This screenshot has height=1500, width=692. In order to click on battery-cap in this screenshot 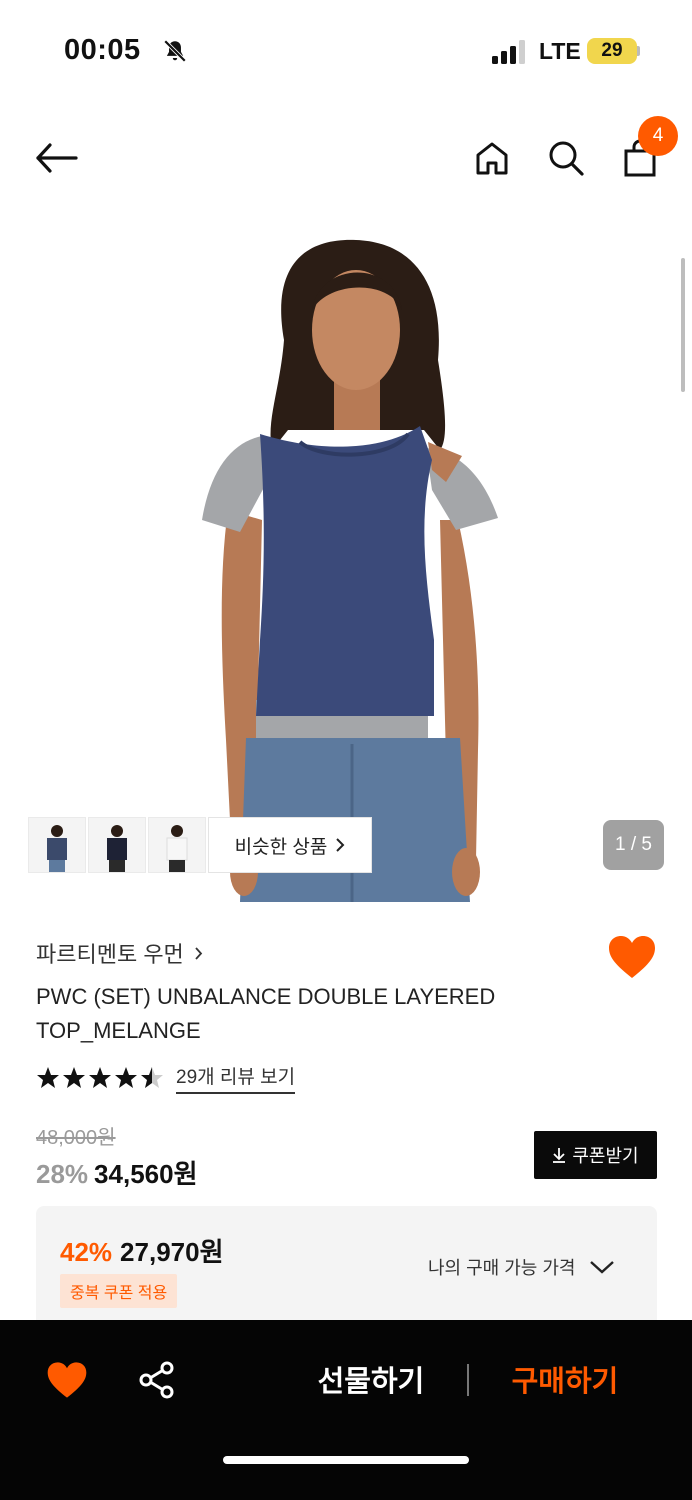, I will do `click(638, 51)`.